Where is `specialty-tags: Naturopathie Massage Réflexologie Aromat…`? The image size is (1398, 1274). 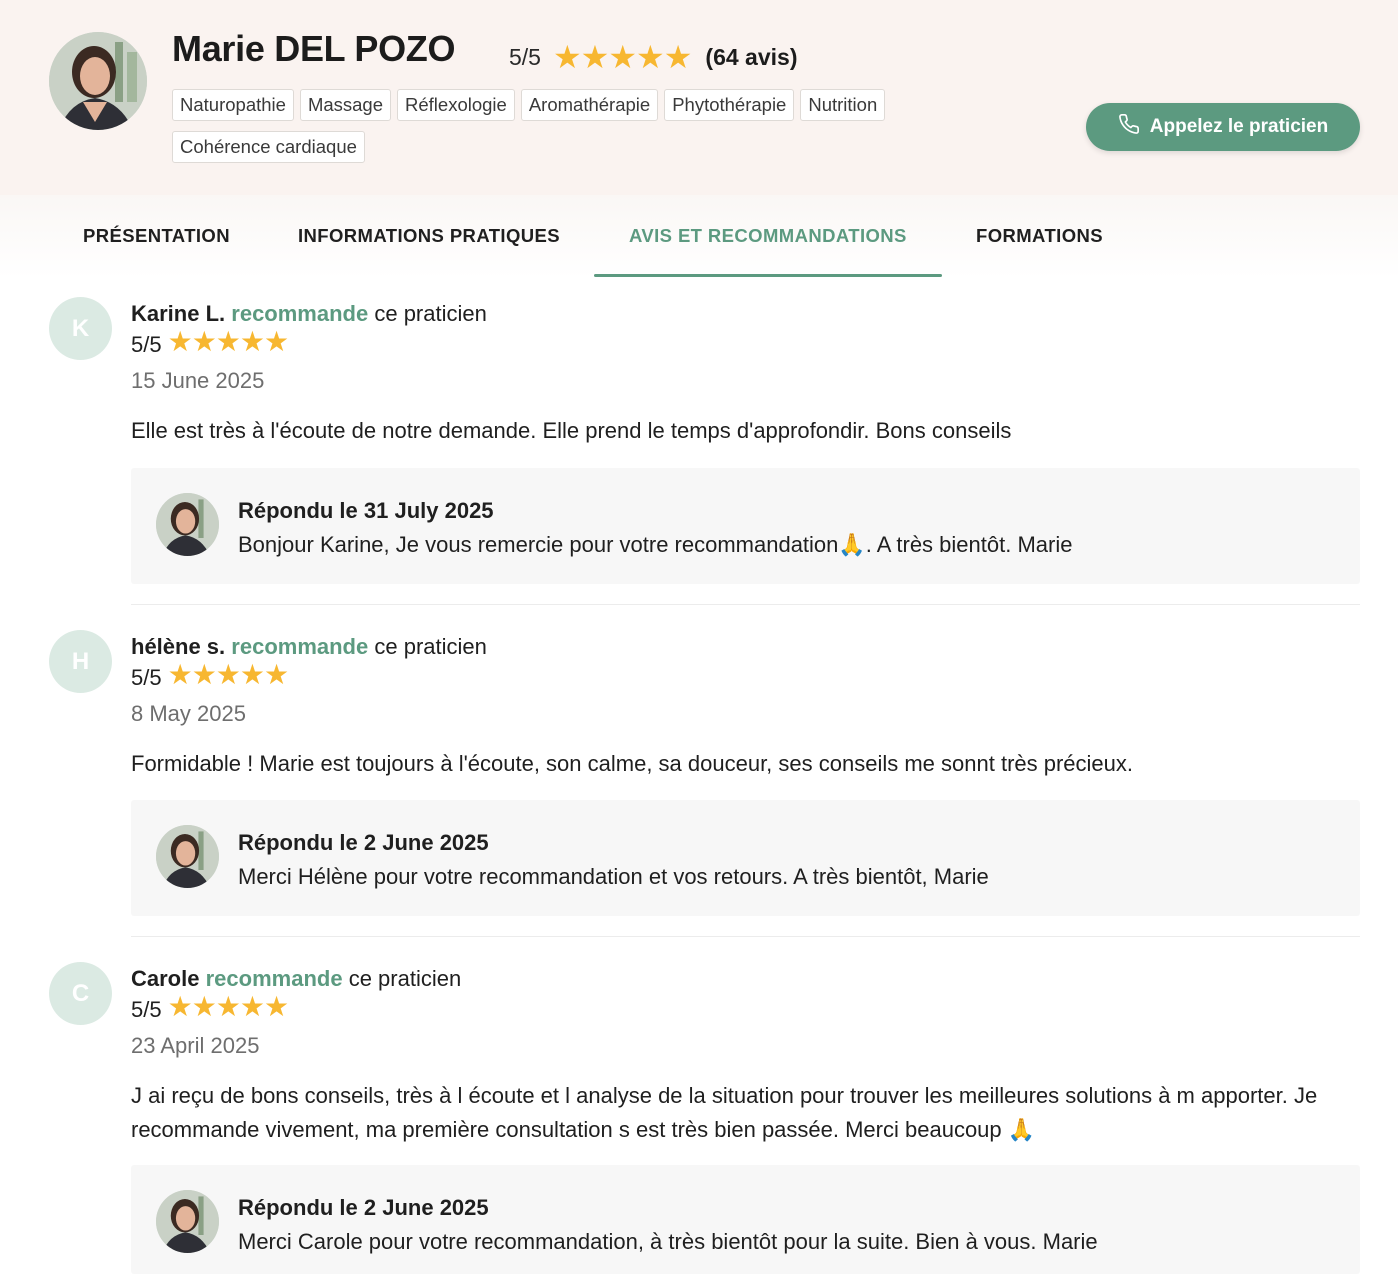 specialty-tags: Naturopathie Massage Réflexologie Aromat… is located at coordinates (572, 126).